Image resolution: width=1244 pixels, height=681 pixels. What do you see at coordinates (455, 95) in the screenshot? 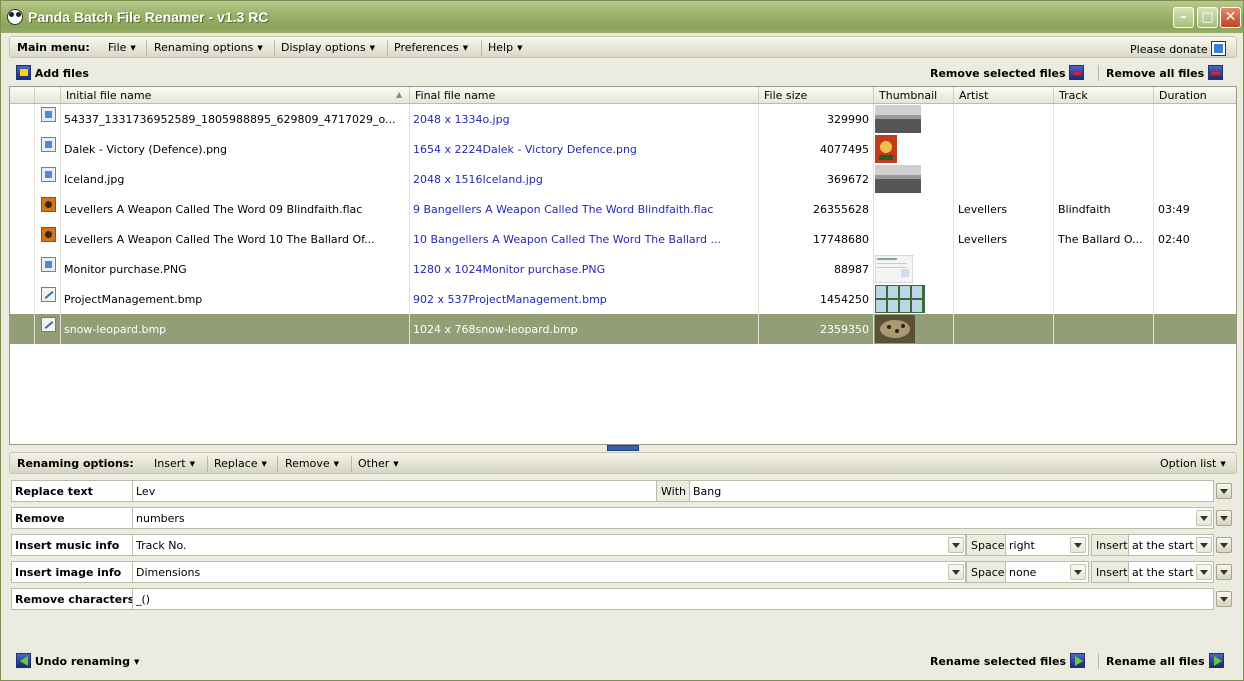
I see `column-header-final-file-name: Final file name` at bounding box center [455, 95].